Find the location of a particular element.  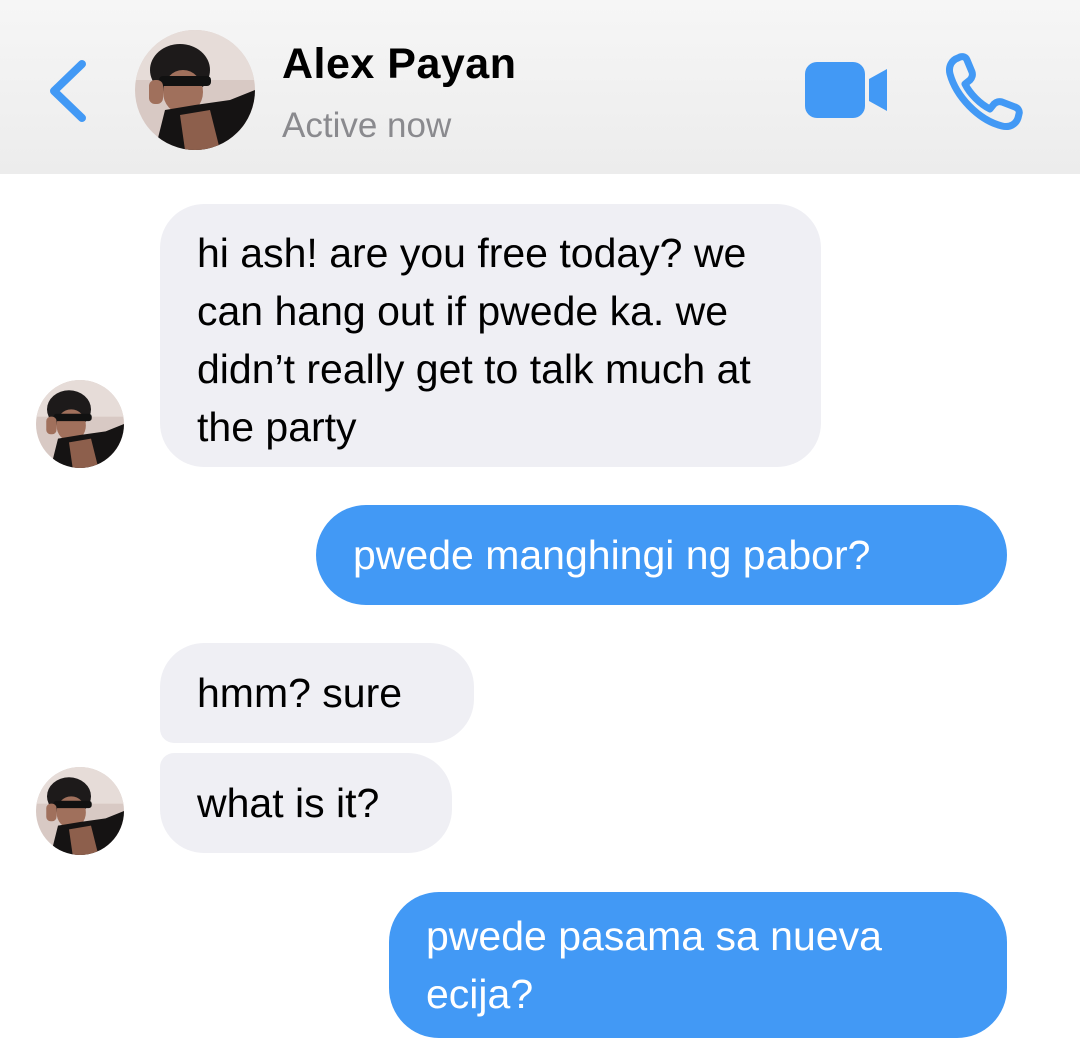

avatar-photo is located at coordinates (195, 90).